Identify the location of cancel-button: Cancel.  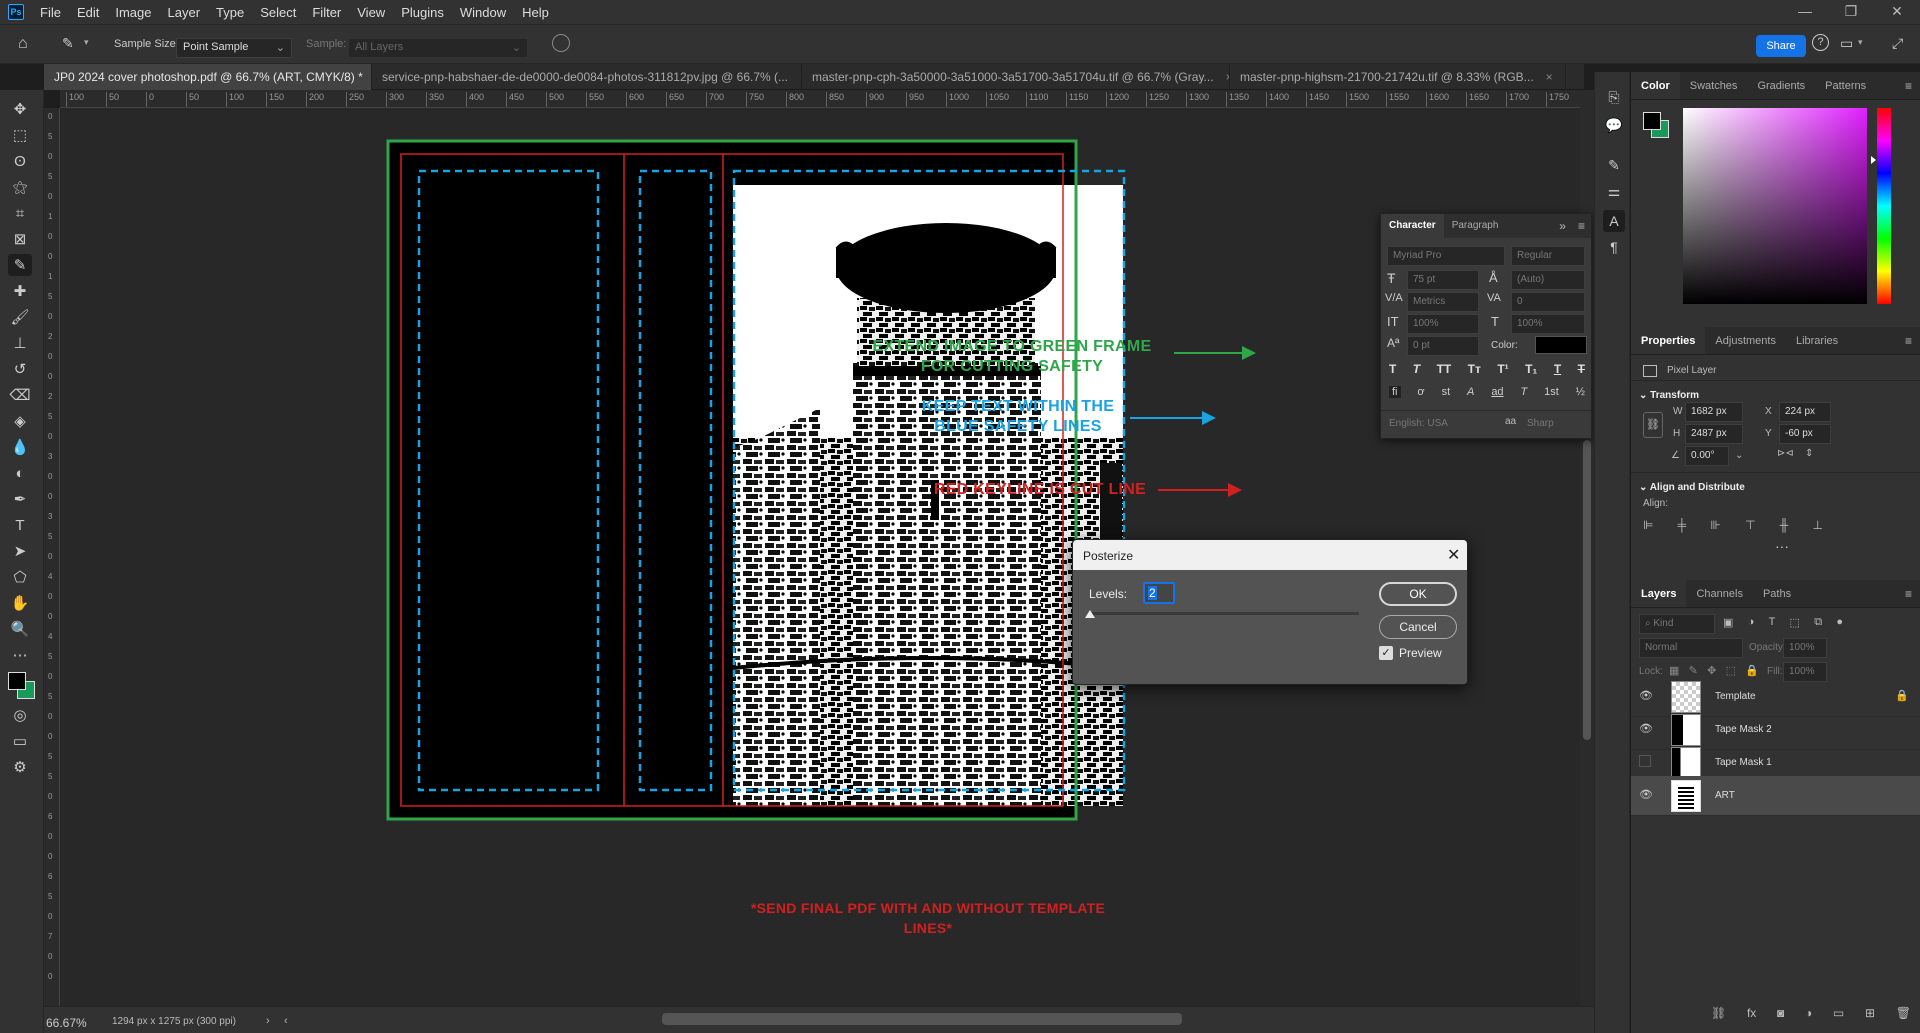
(1418, 627).